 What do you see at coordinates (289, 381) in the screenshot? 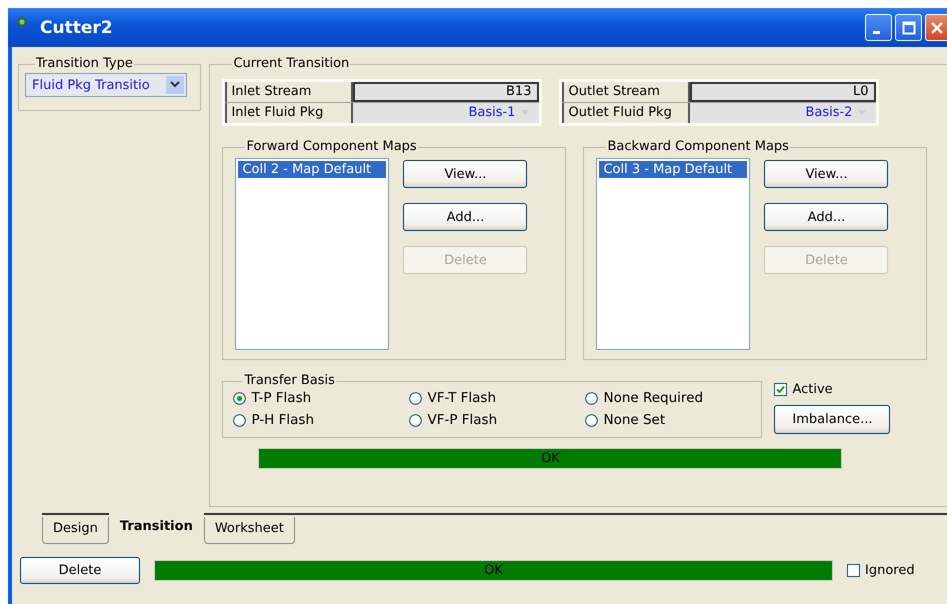
I see `group-label: Transfer Basis` at bounding box center [289, 381].